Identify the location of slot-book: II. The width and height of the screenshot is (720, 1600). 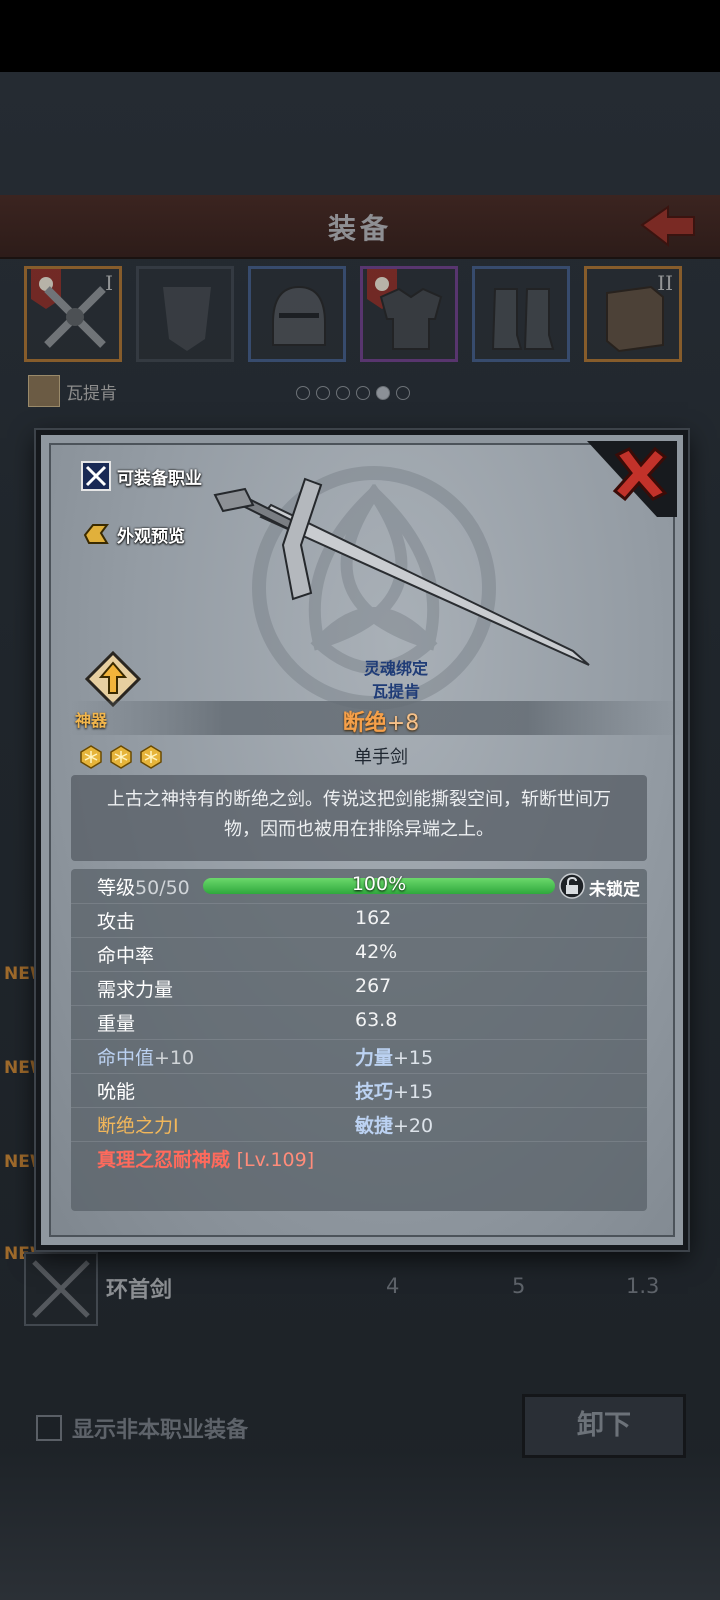
(633, 314).